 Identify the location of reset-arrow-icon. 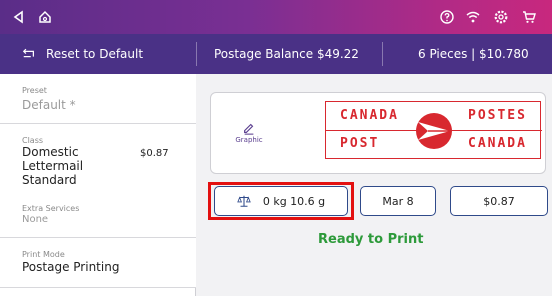
(28, 53).